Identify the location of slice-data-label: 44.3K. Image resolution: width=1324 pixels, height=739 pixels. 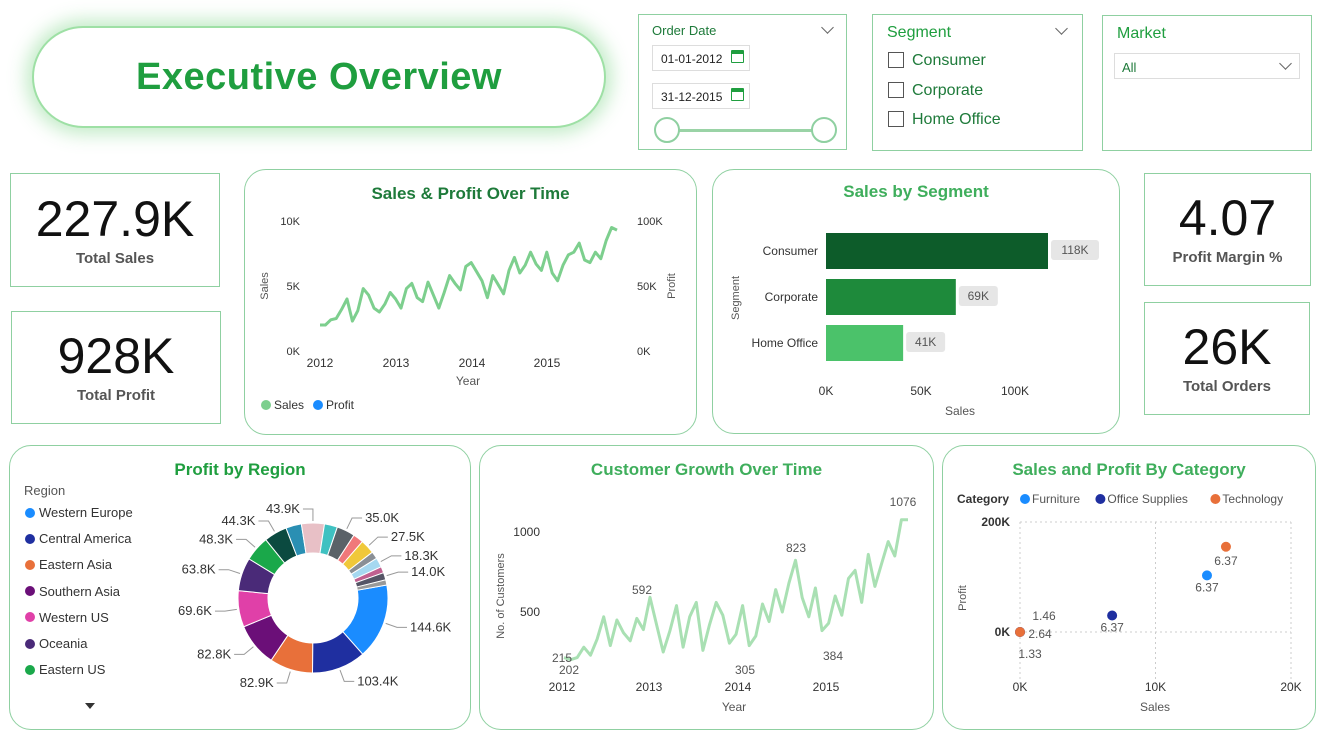
(238, 520).